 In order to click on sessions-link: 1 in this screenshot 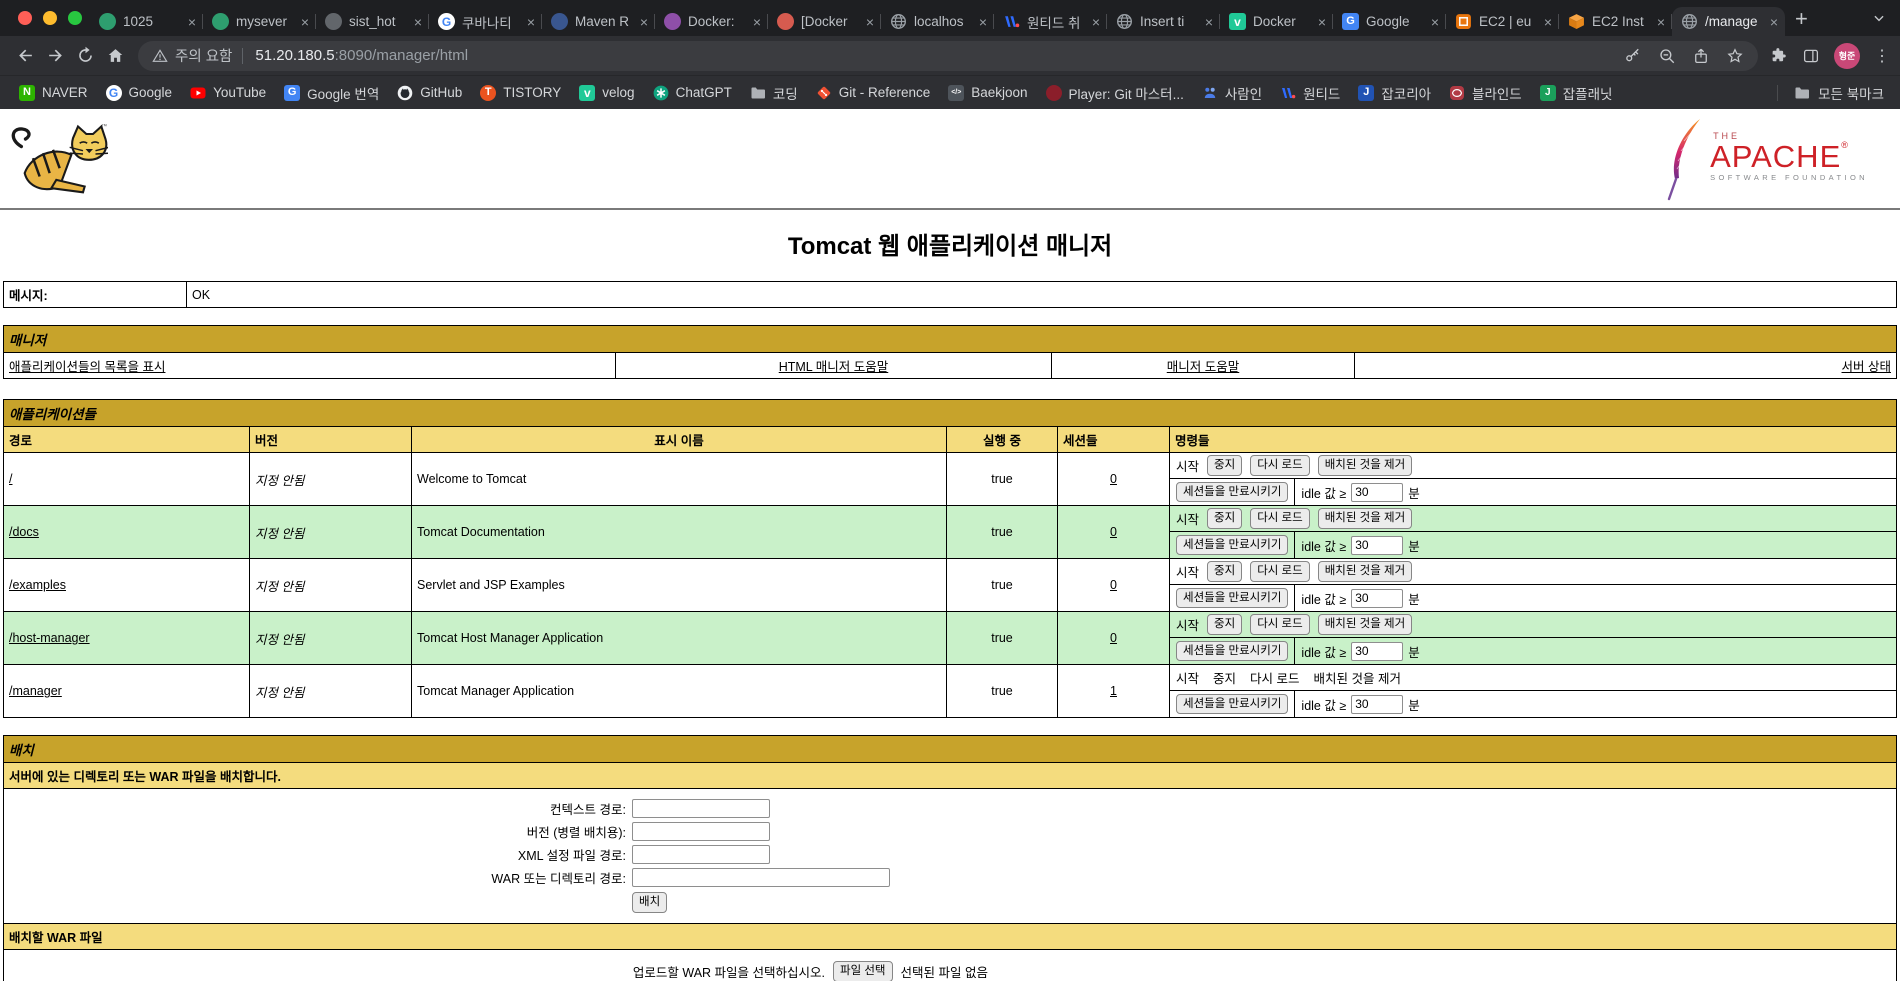, I will do `click(1113, 691)`.